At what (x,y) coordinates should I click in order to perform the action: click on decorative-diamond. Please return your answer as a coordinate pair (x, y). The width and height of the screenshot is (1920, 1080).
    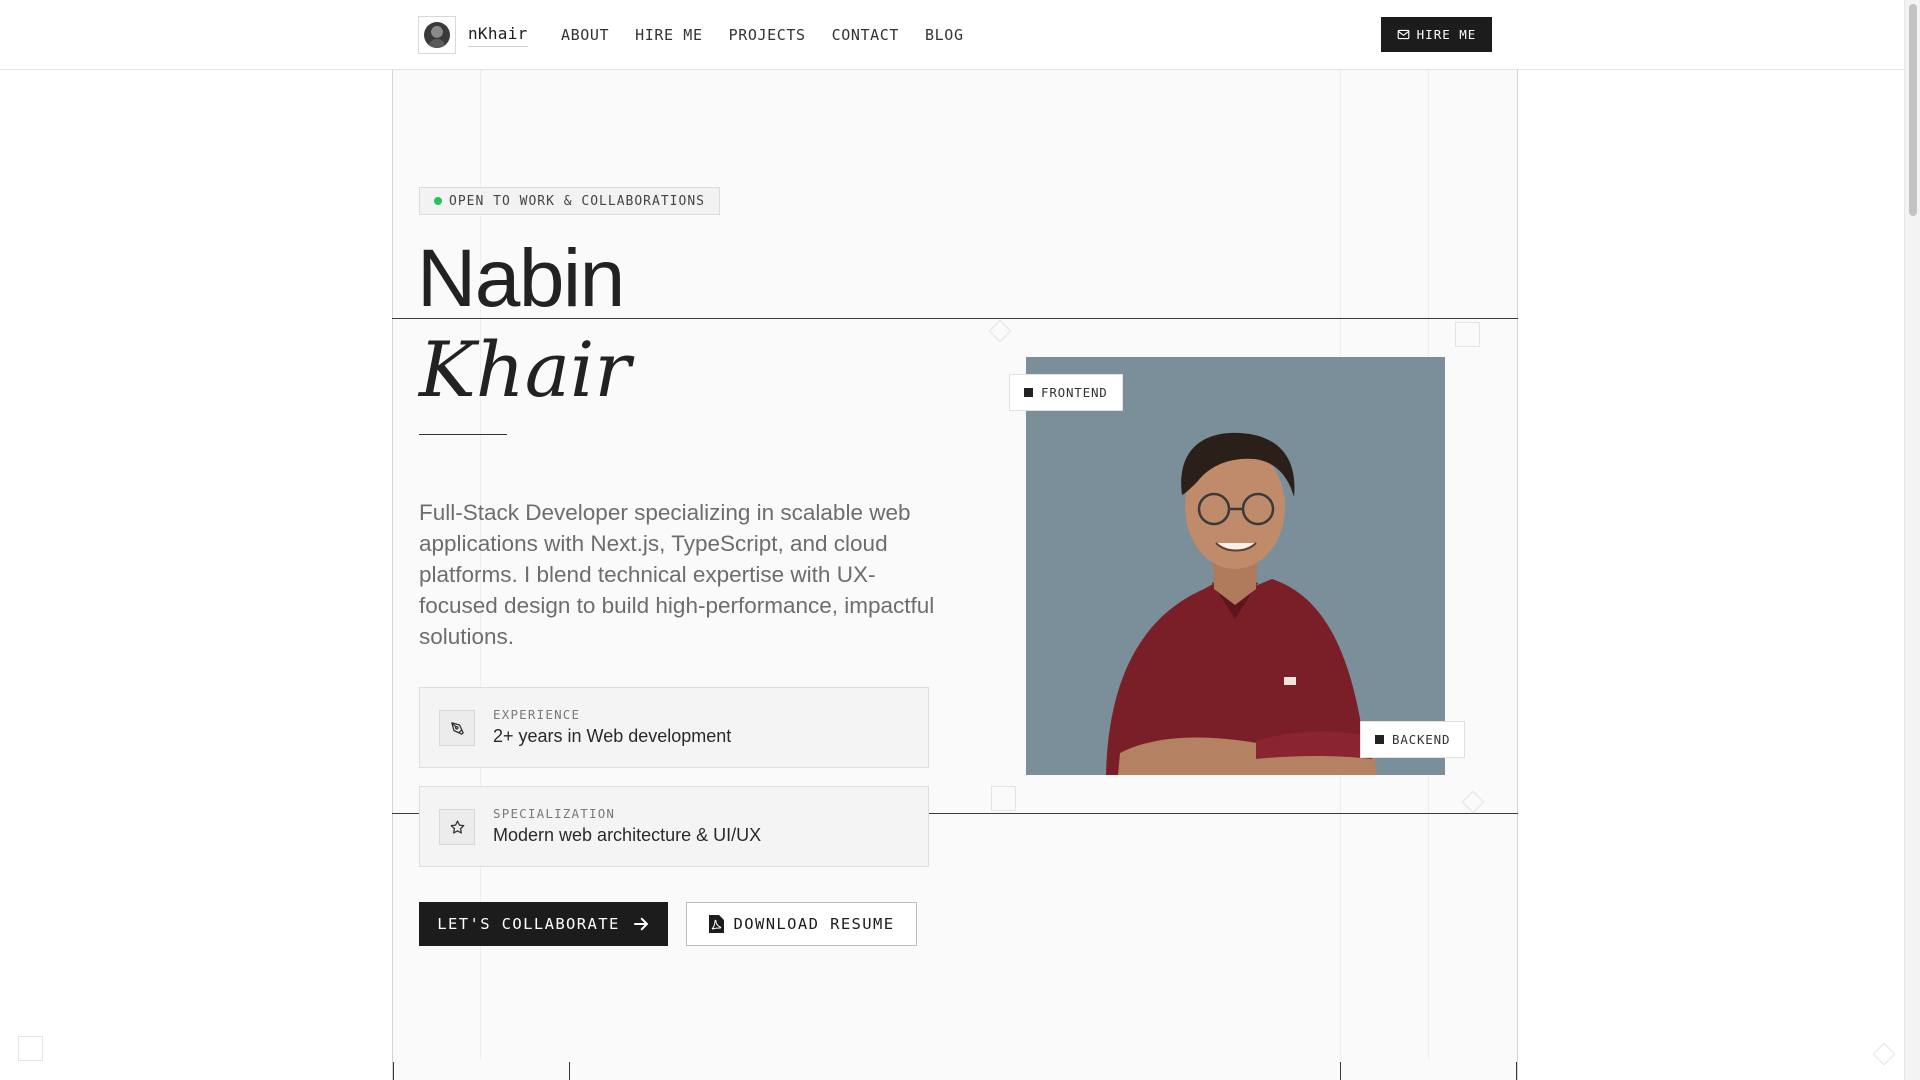
    Looking at the image, I should click on (1884, 1054).